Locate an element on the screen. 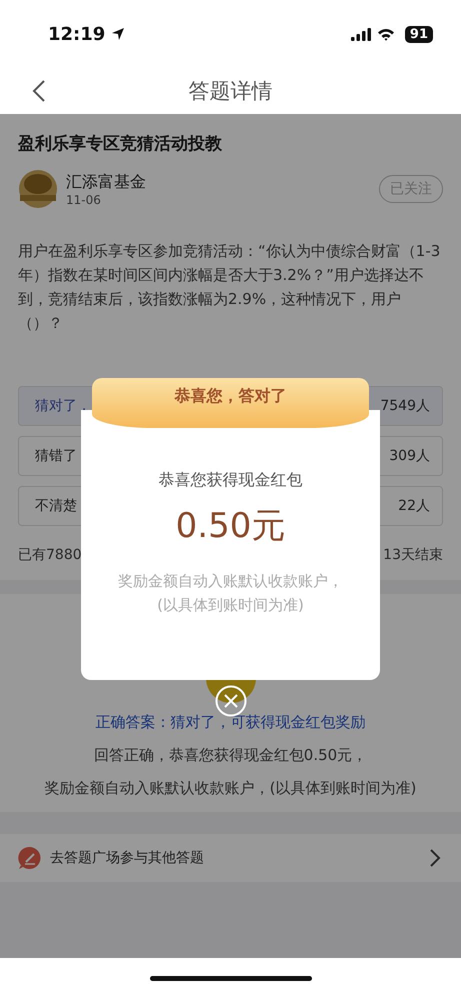 The image size is (461, 1000). reward-note: 奖励金额自动入账默认收款账户， is located at coordinates (230, 581).